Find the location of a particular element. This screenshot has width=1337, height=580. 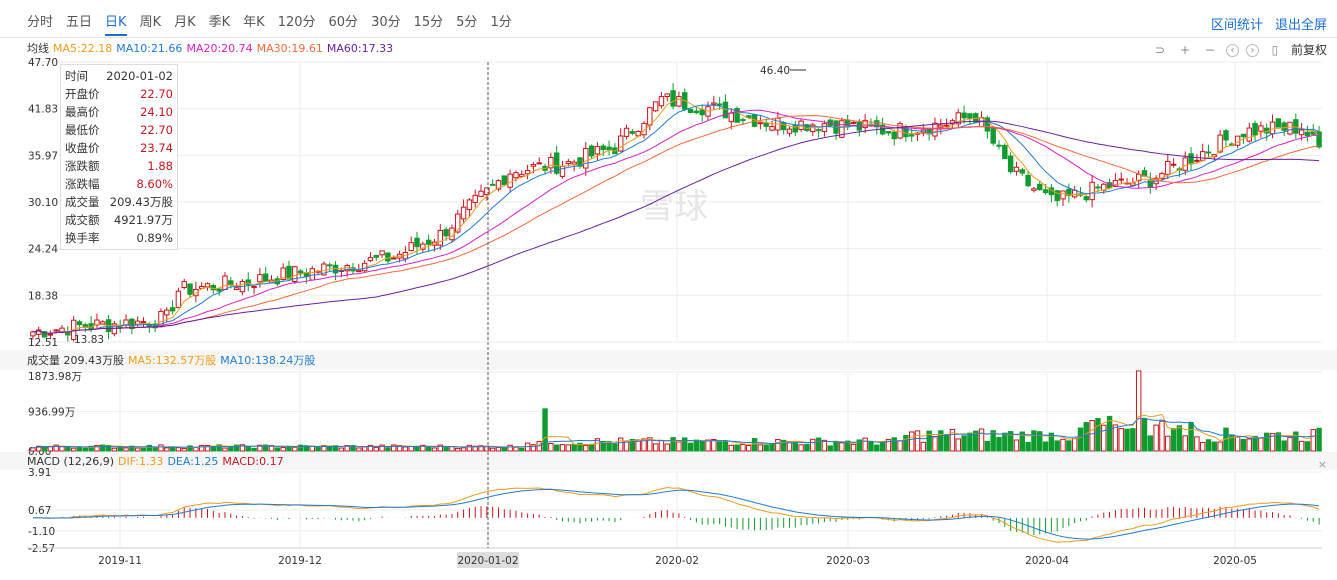

macd-axis-label: 3.91 is located at coordinates (39, 473).